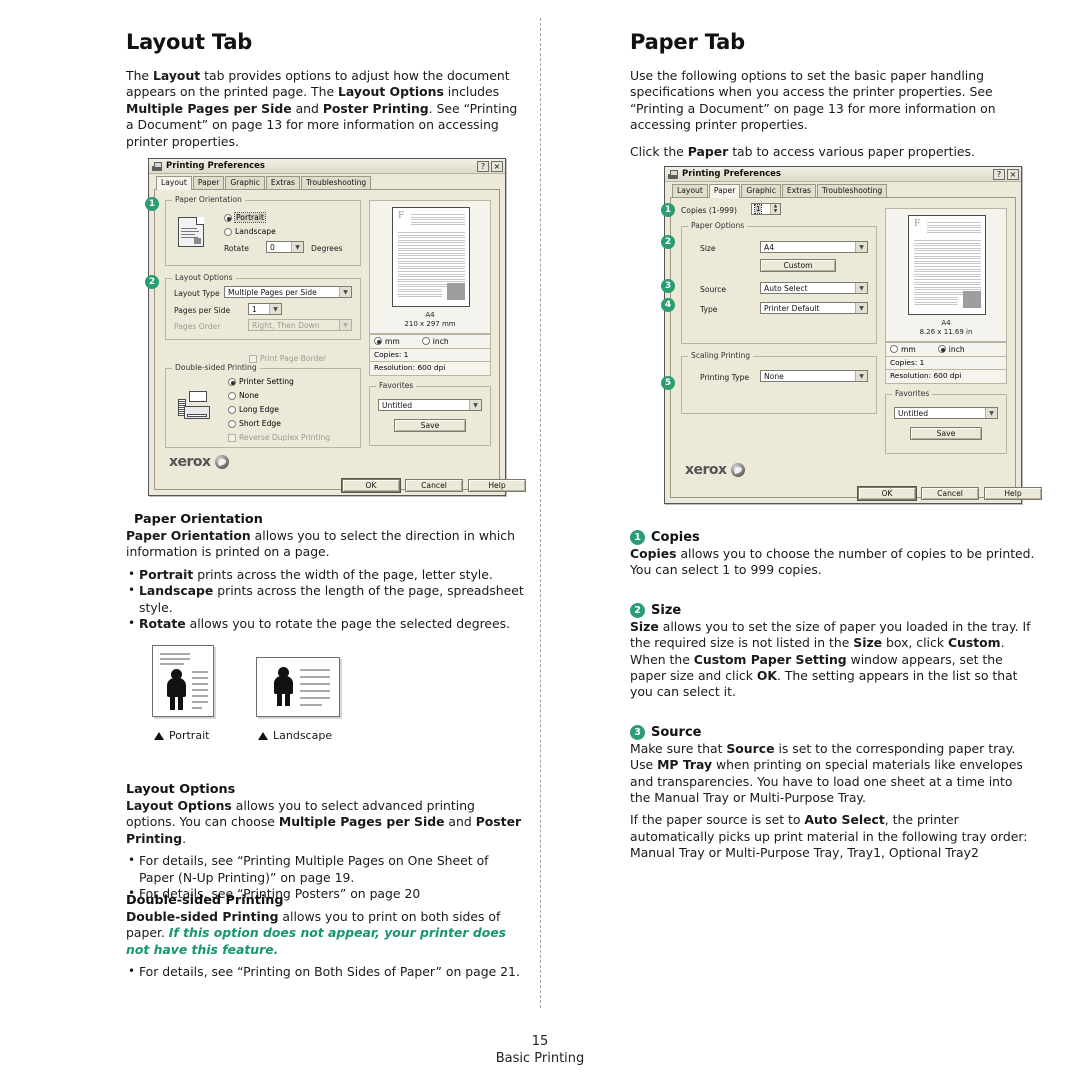 This screenshot has height=1080, width=1080. I want to click on xerox-logo: xerox, so click(199, 462).